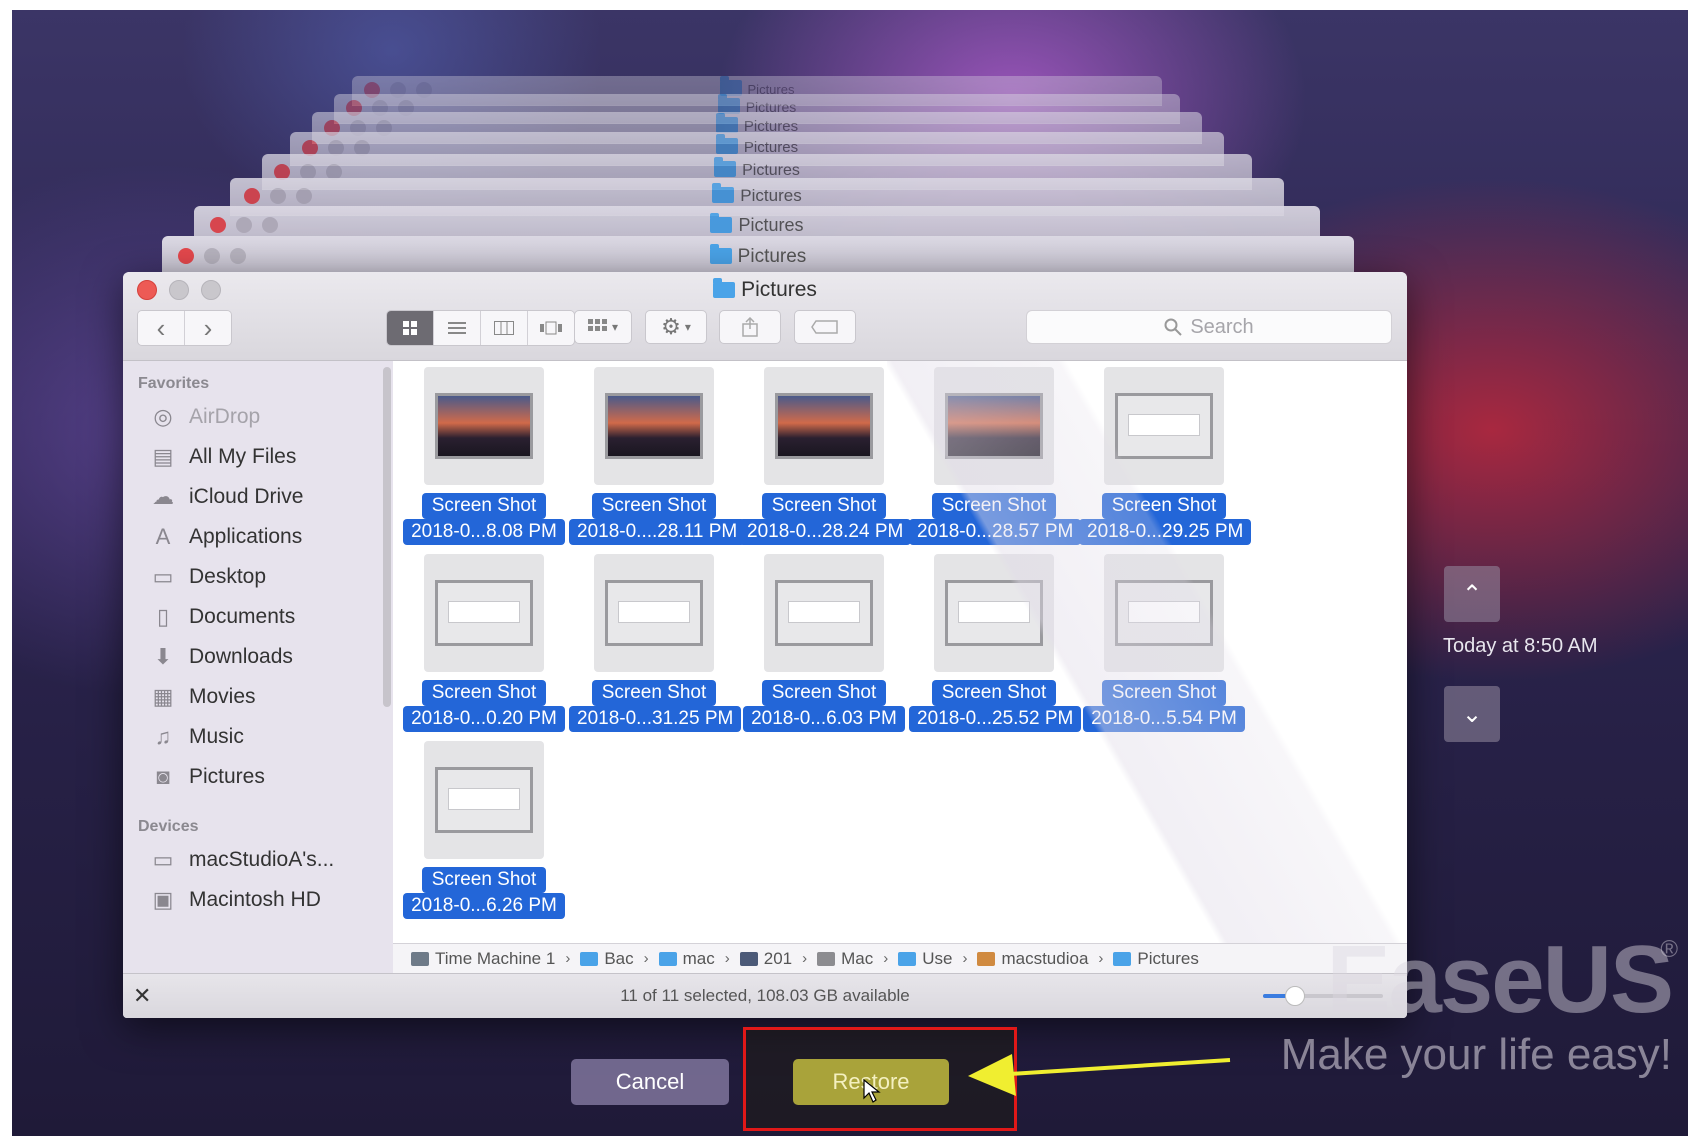 Image resolution: width=1696 pixels, height=1146 pixels. I want to click on sidebar-item-icloud-drive: ☁ iCloud Drive, so click(226, 497).